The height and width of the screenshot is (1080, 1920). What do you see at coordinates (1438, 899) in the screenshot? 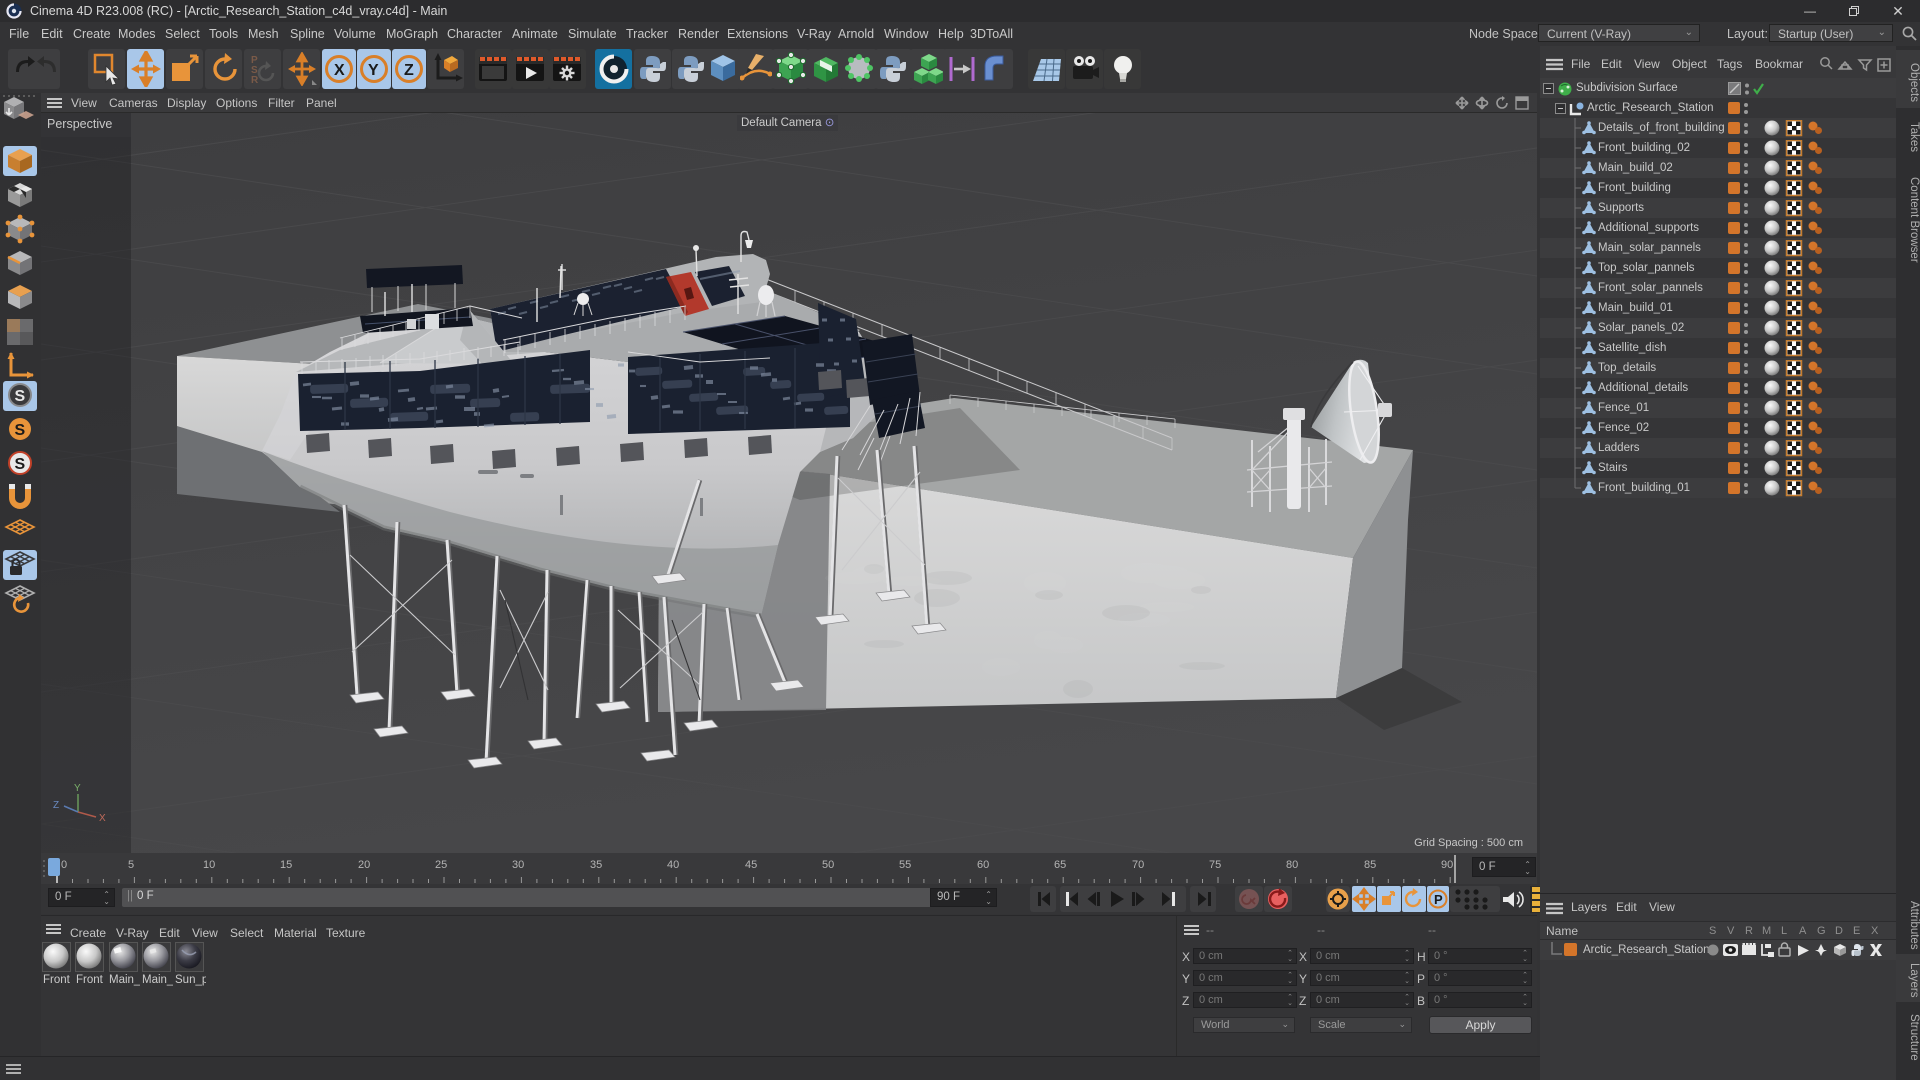
I see `svg-text: P` at bounding box center [1438, 899].